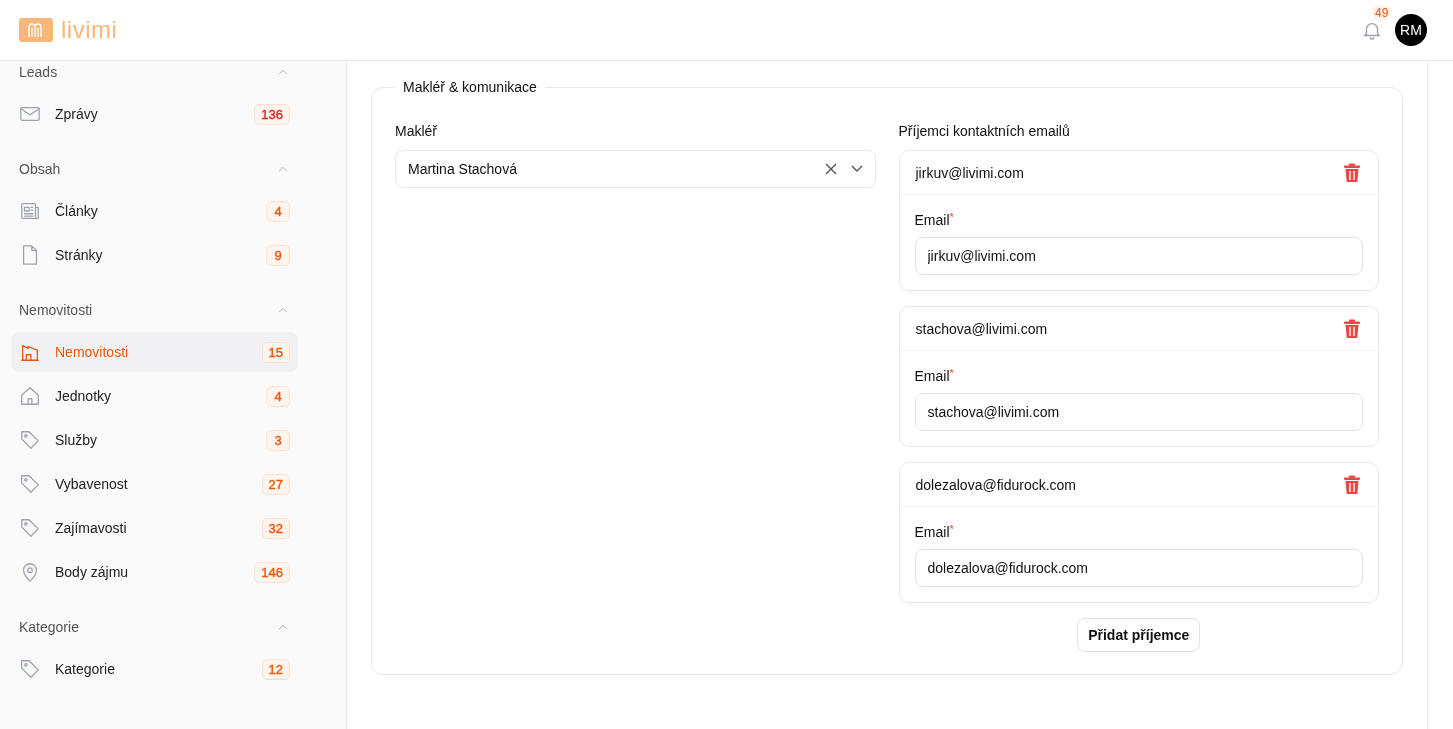 This screenshot has height=729, width=1453. I want to click on clear-icon, so click(830, 169).